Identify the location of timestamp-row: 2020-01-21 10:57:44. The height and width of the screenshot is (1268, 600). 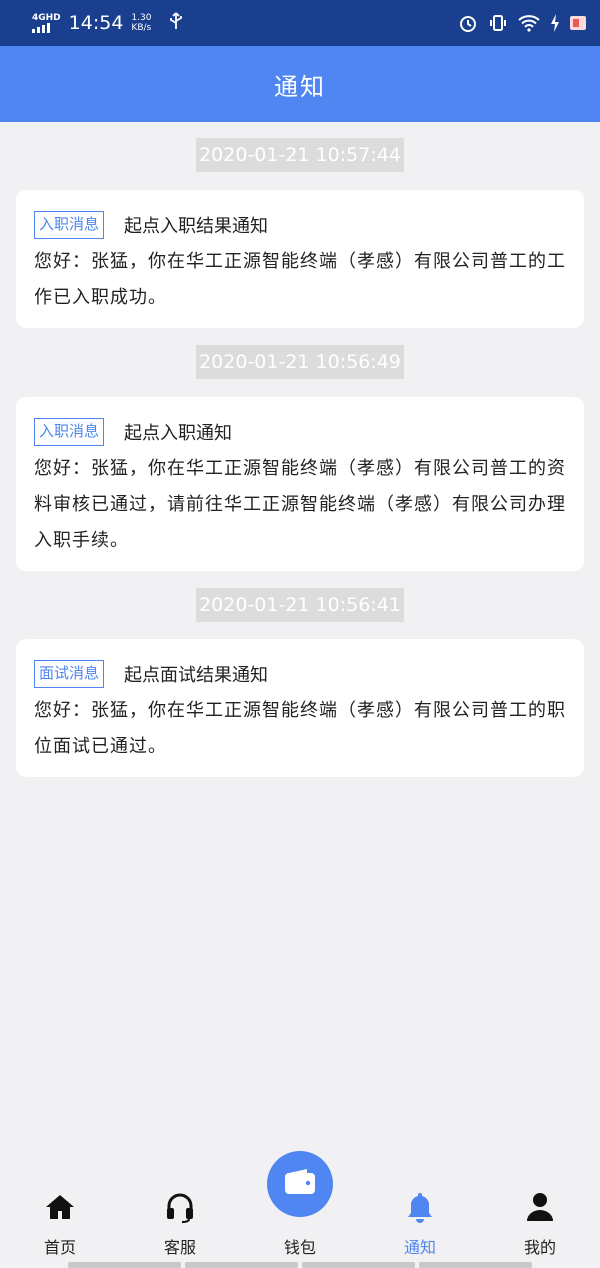
(300, 155).